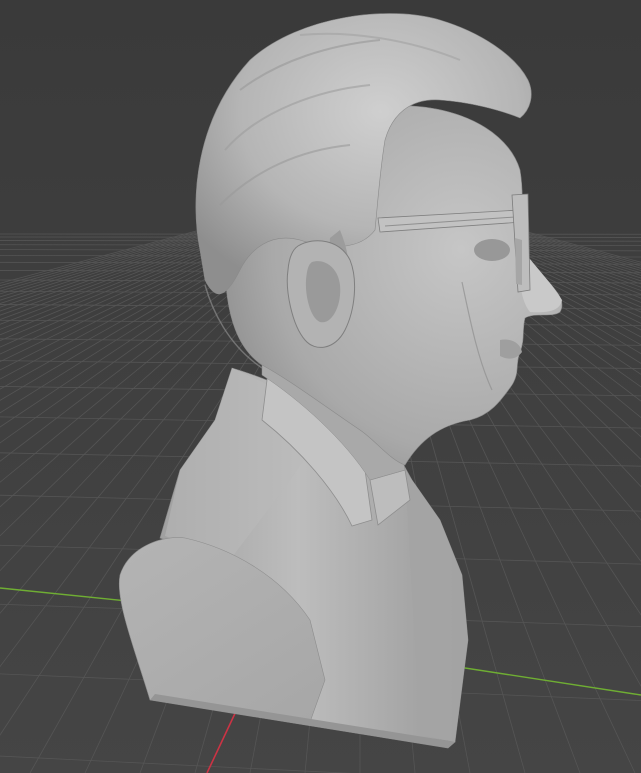 Image resolution: width=641 pixels, height=773 pixels. What do you see at coordinates (492, 250) in the screenshot?
I see `eye-socket` at bounding box center [492, 250].